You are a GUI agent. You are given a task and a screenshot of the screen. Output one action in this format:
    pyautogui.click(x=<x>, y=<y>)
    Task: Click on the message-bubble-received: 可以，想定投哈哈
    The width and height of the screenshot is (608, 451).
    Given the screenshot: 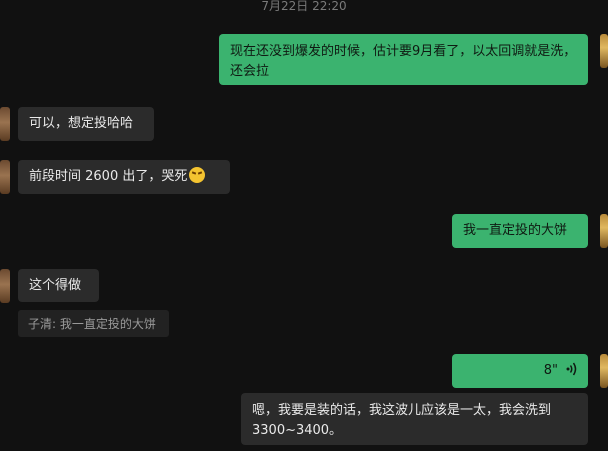 What is the action you would take?
    pyautogui.click(x=86, y=124)
    